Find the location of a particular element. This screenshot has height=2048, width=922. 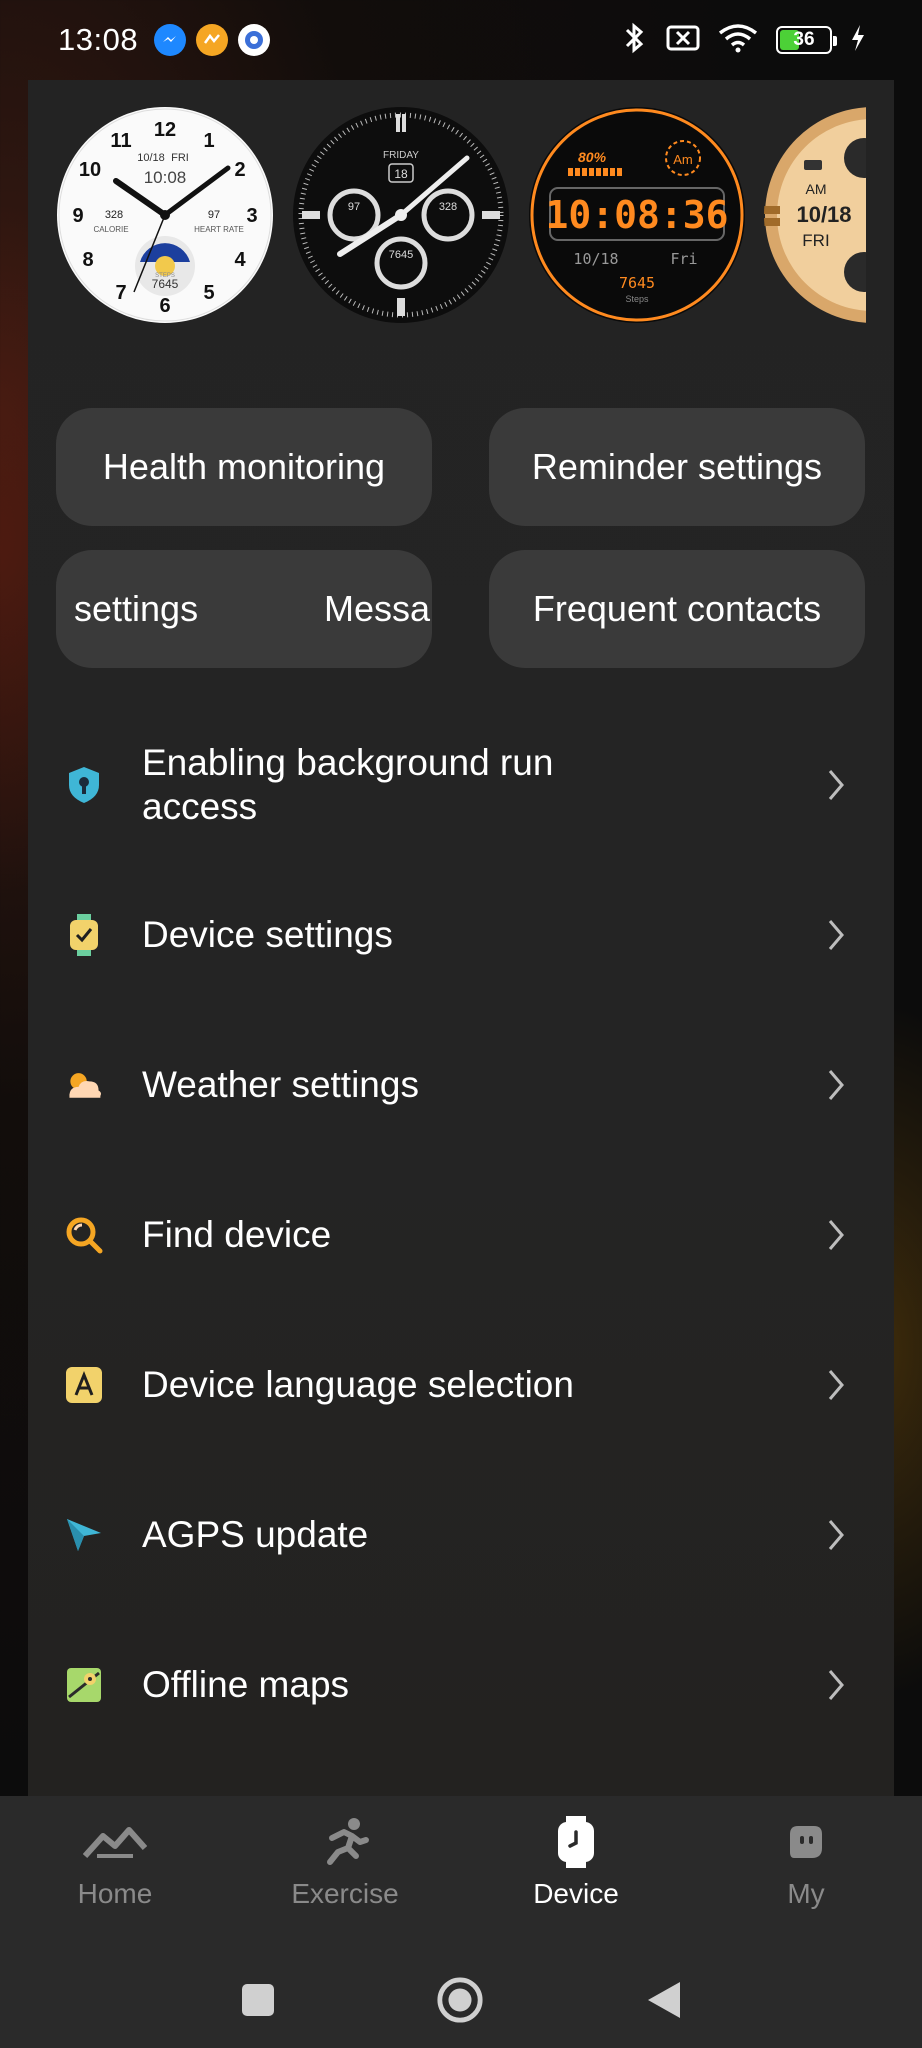

watch-face-digital-orange: 80% Am 10:08:36 10/18 Fri 7645 Steps is located at coordinates (637, 215).